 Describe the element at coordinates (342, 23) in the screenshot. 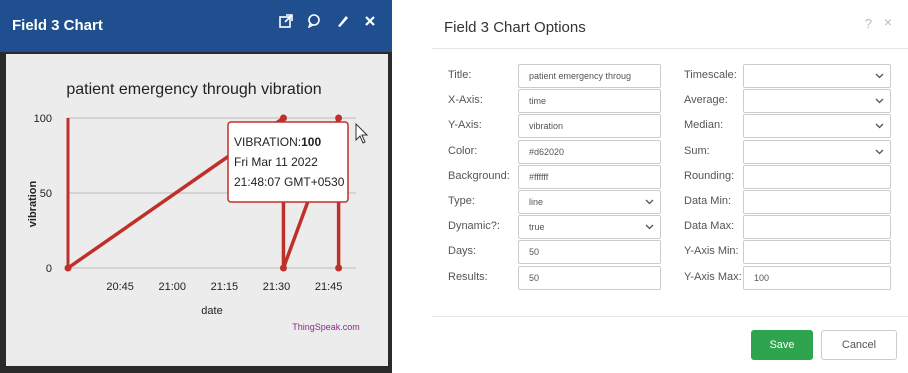

I see `pencil-icon` at that location.